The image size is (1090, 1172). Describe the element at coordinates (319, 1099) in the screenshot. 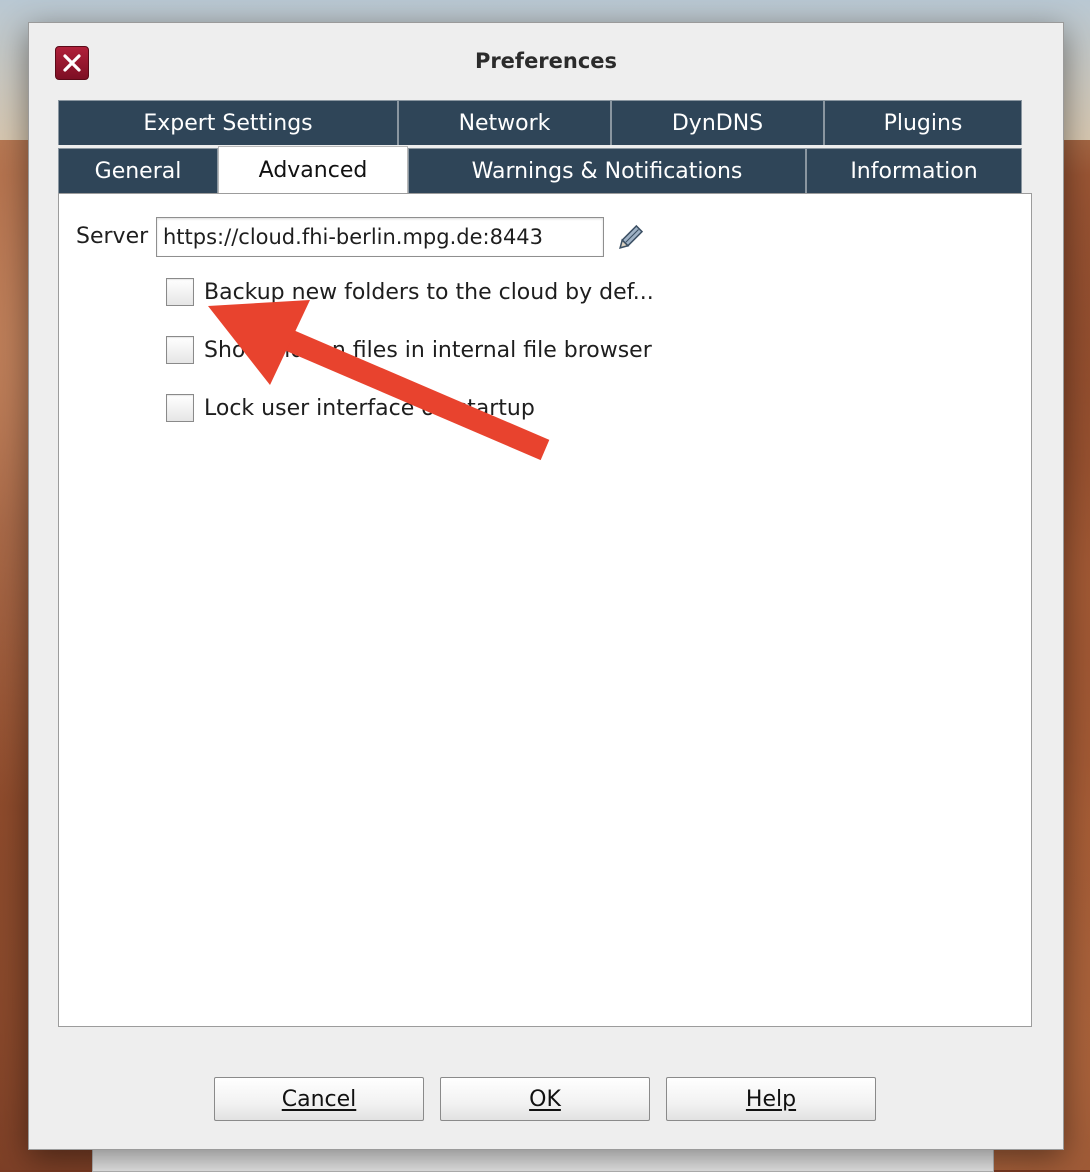

I see `cancel-button: Cancel` at that location.